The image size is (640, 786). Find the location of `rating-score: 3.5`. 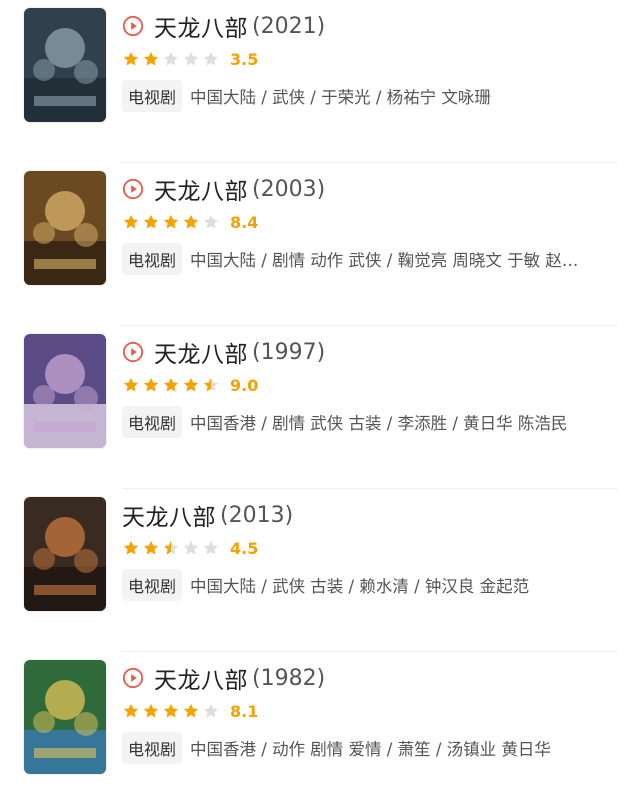

rating-score: 3.5 is located at coordinates (244, 59).